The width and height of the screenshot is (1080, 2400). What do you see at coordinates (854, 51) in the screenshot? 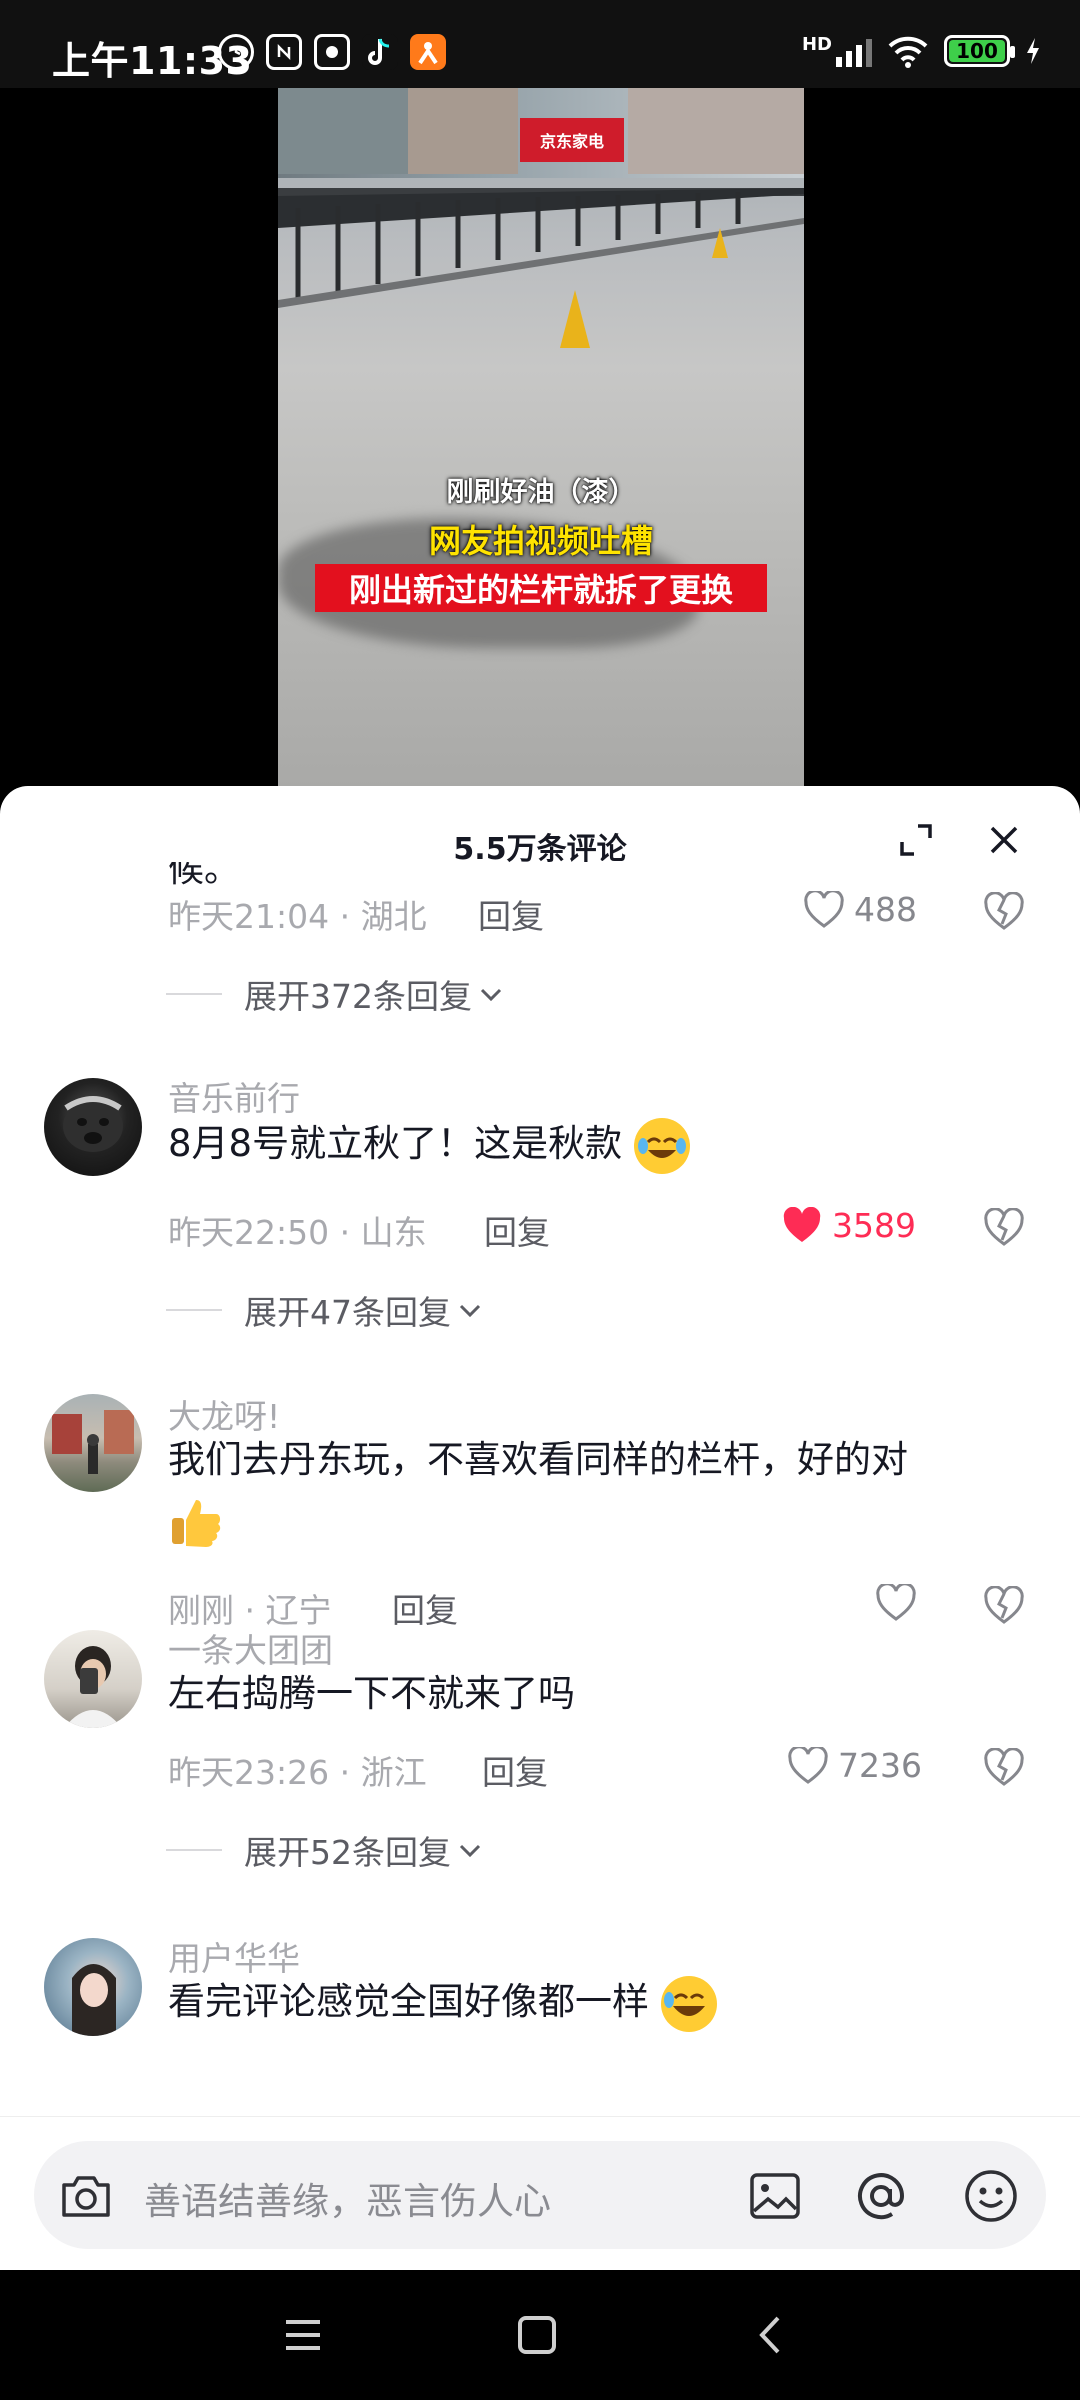
I see `signal-icon` at bounding box center [854, 51].